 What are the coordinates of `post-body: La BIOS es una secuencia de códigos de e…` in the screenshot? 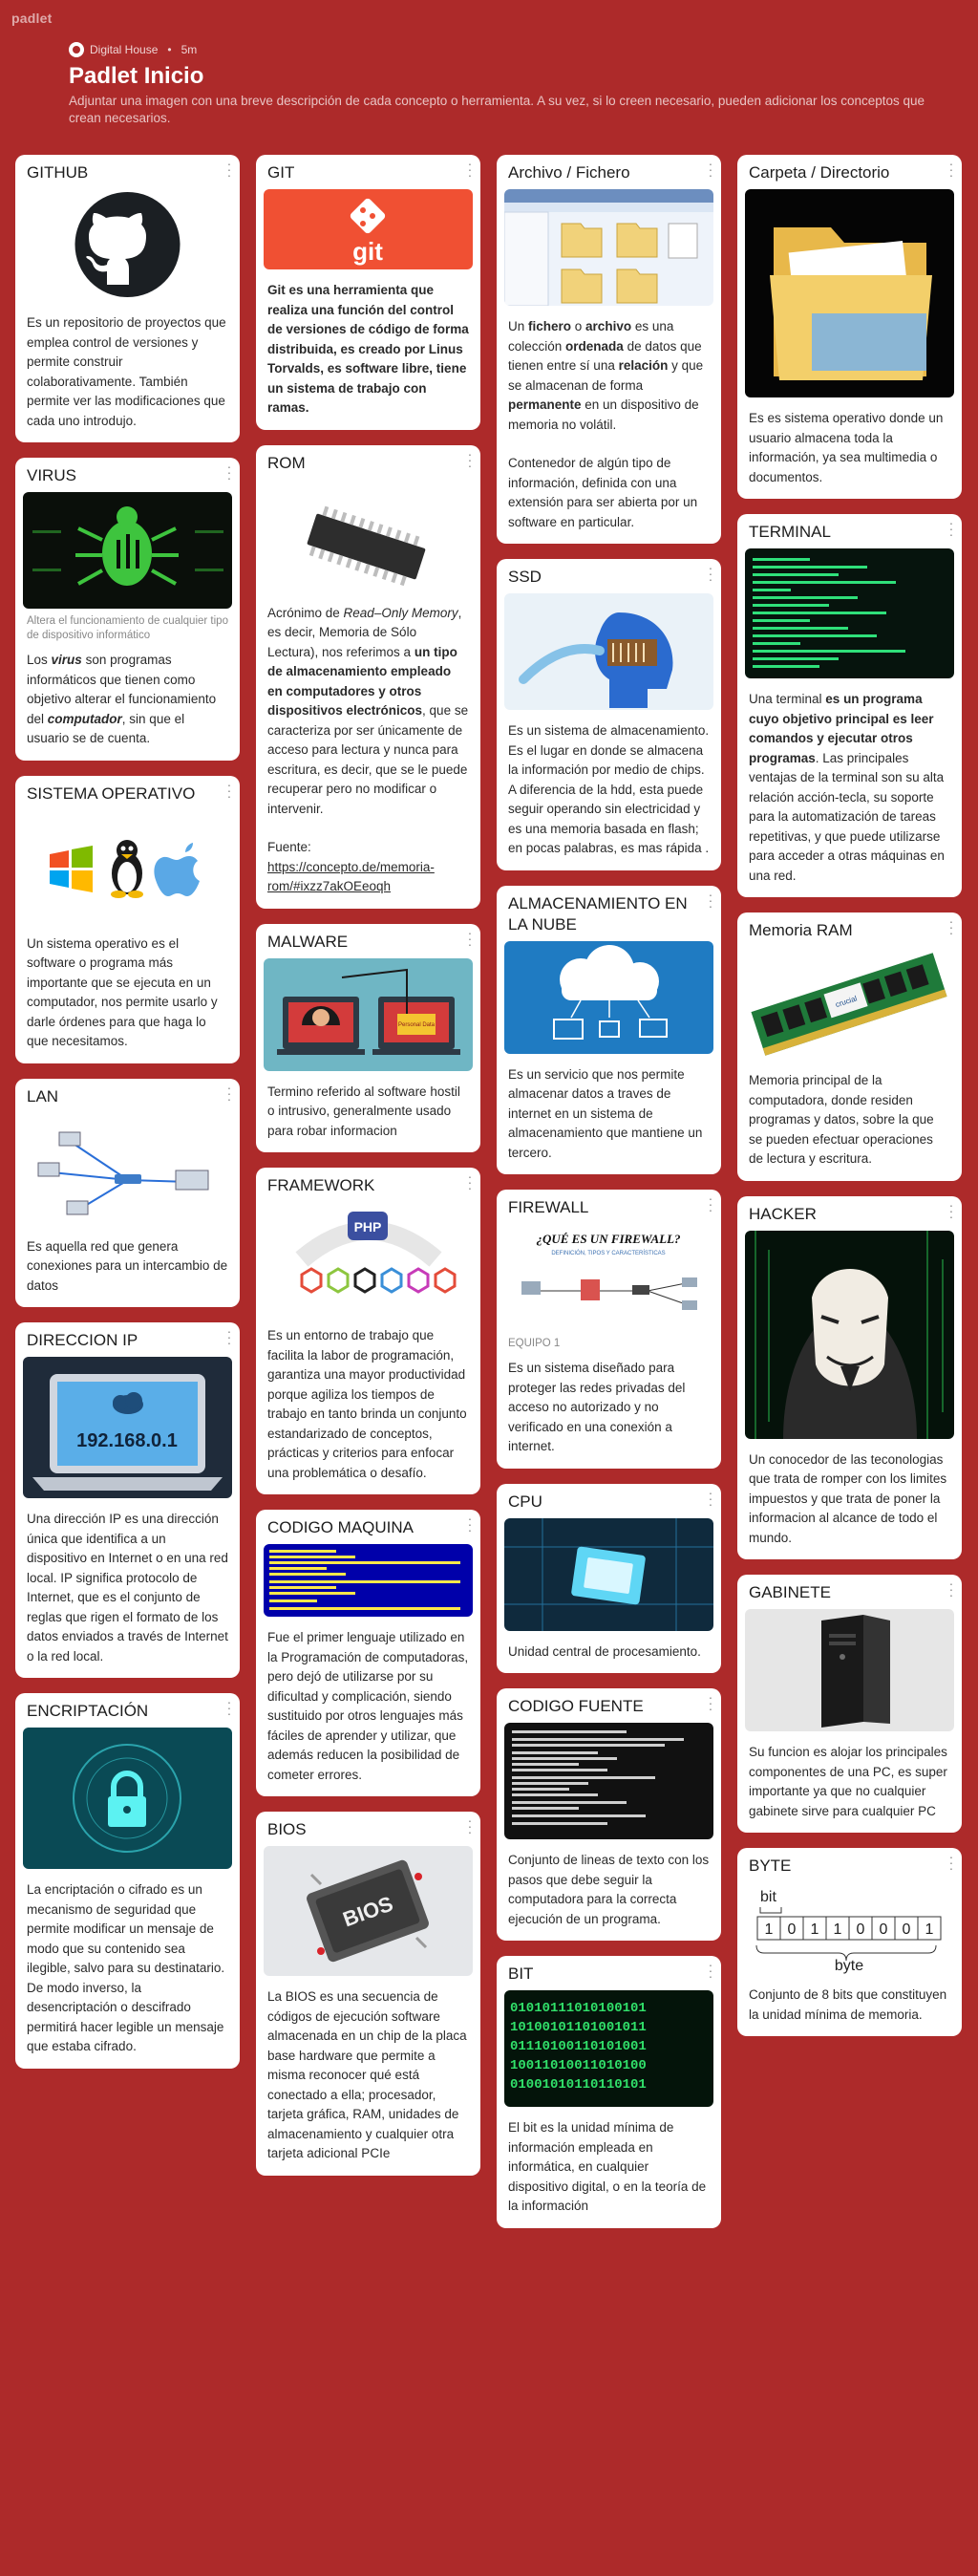 It's located at (367, 2074).